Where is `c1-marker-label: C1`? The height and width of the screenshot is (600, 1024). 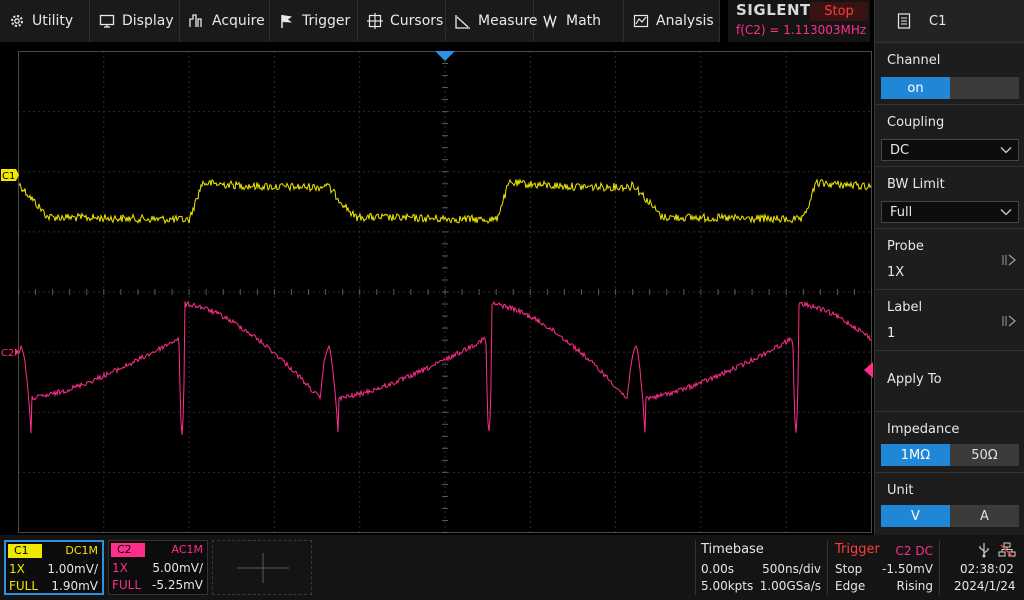
c1-marker-label: C1 is located at coordinates (8, 176).